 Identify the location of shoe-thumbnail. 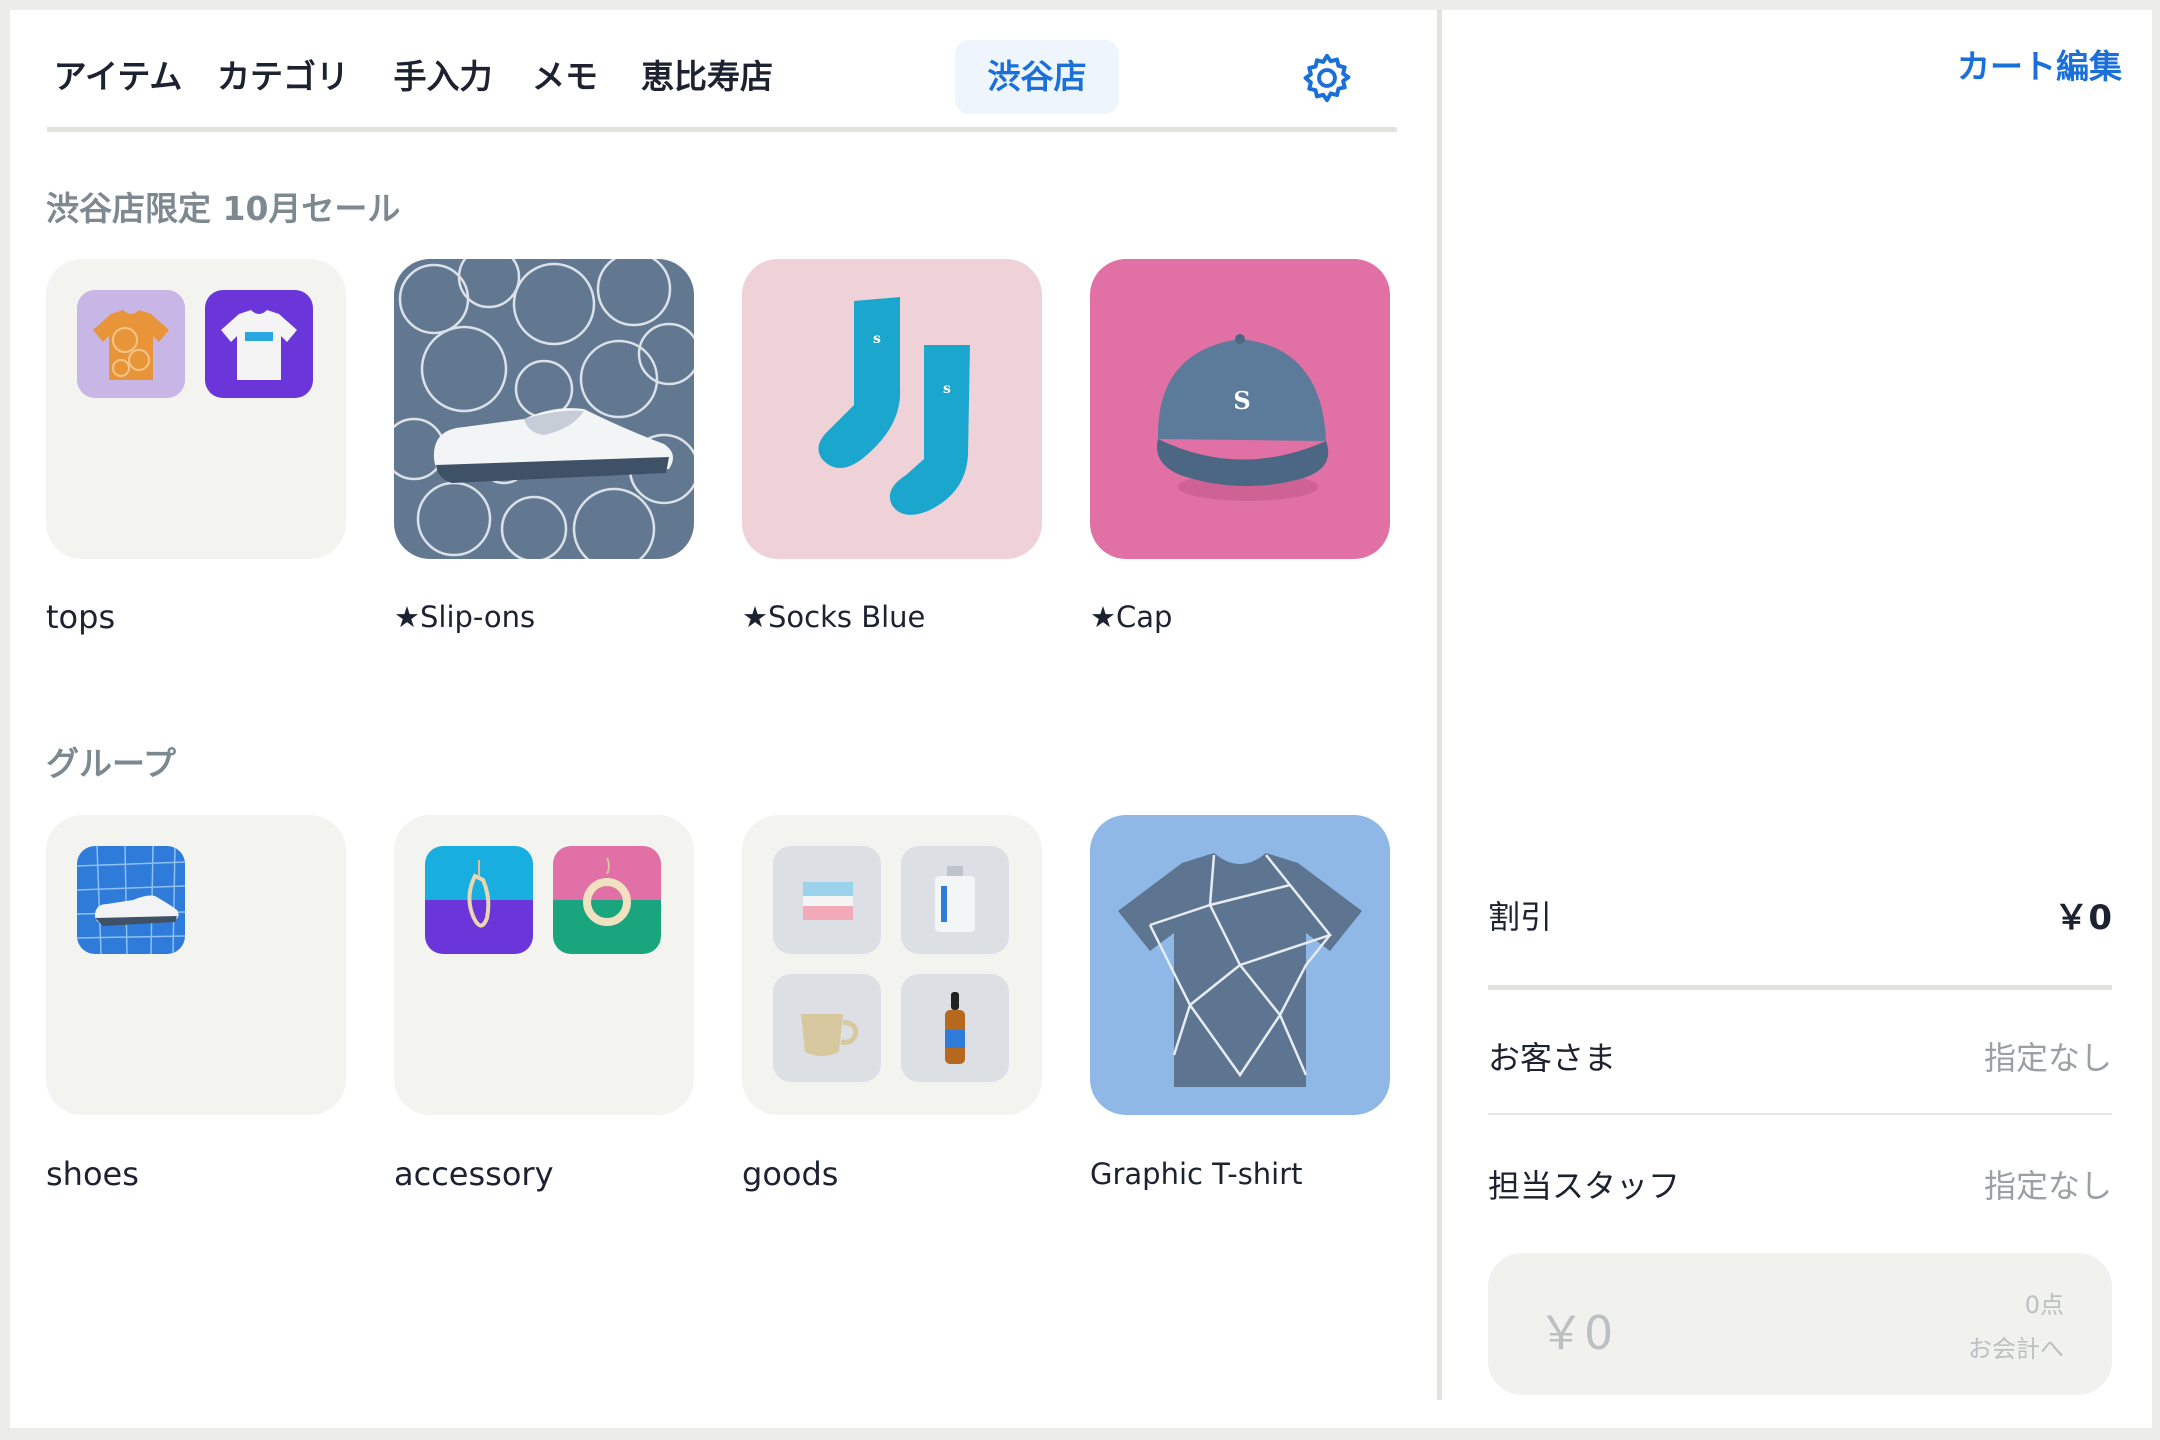
(131, 900).